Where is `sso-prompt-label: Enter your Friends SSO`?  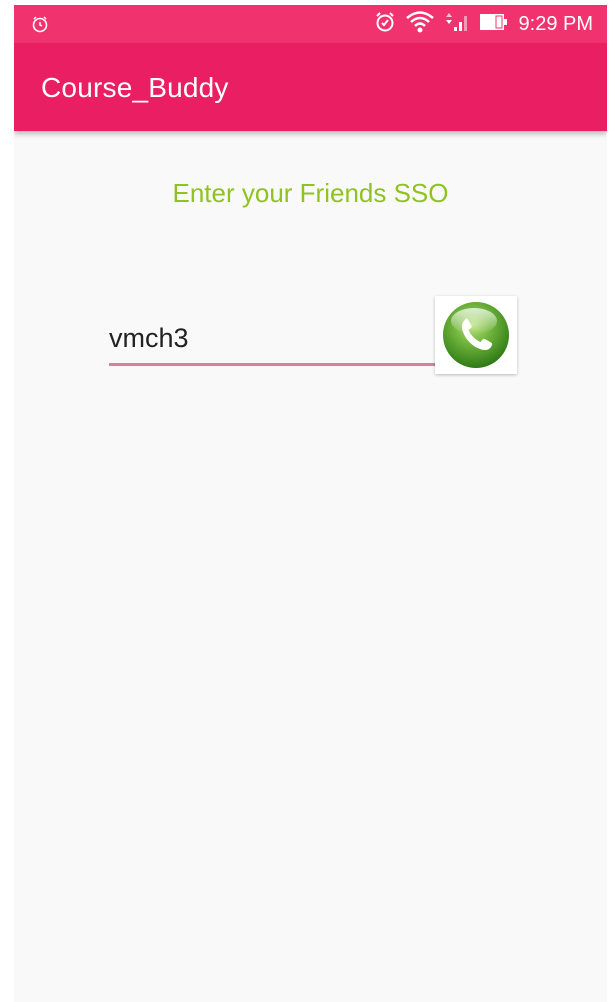
sso-prompt-label: Enter your Friends SSO is located at coordinates (310, 193).